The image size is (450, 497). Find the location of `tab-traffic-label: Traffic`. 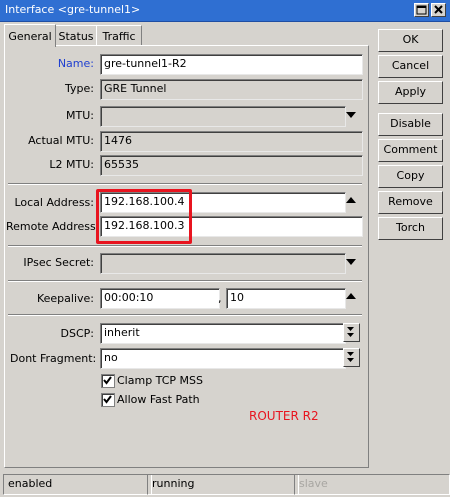

tab-traffic-label: Traffic is located at coordinates (119, 36).